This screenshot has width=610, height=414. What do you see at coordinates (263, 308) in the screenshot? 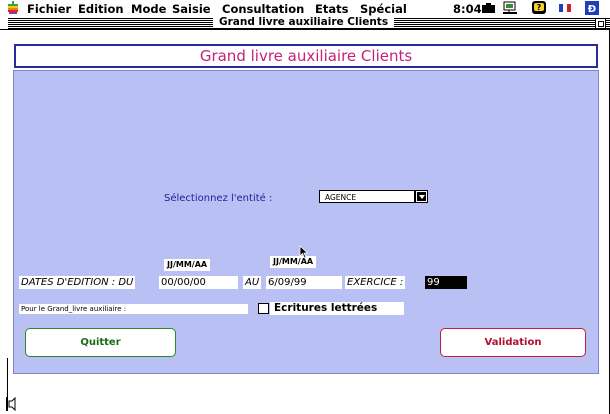
I see `ecritures-checkbox` at bounding box center [263, 308].